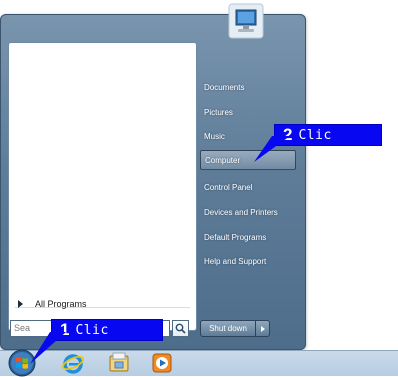  Describe the element at coordinates (228, 328) in the screenshot. I see `shutdown-button: Shut down` at that location.